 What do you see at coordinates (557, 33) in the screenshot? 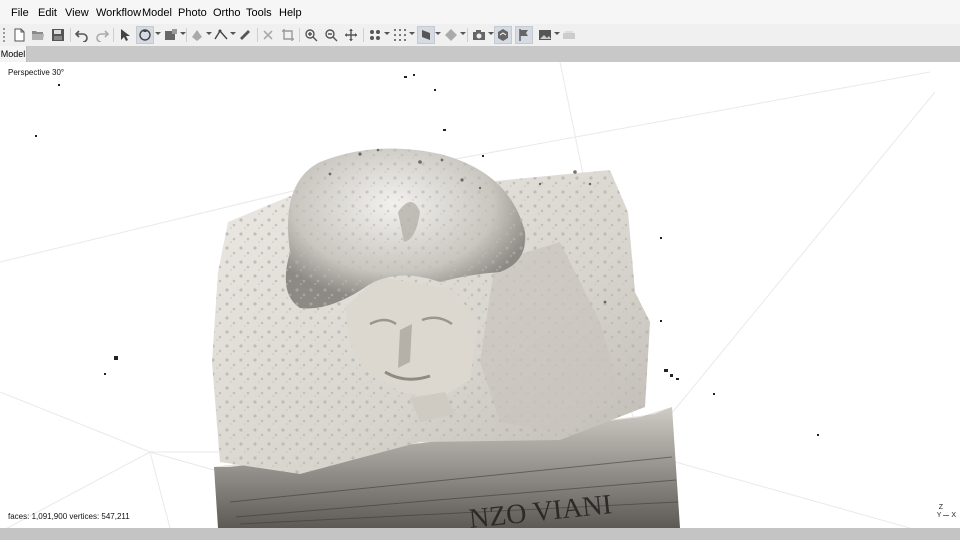
I see `image-dropdown` at bounding box center [557, 33].